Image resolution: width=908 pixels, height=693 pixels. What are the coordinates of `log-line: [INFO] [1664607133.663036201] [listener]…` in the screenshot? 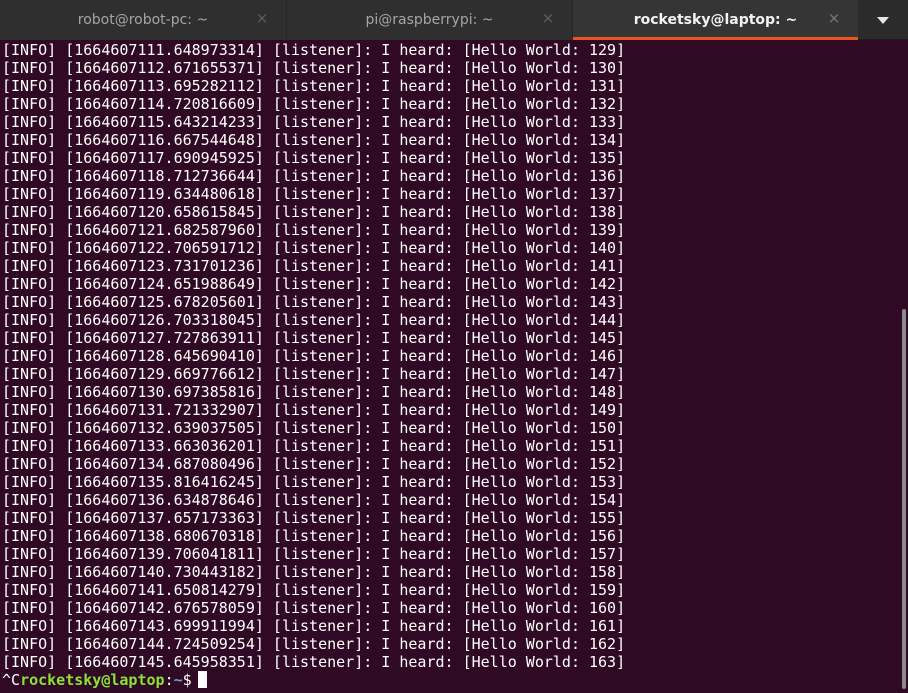 It's located at (314, 446).